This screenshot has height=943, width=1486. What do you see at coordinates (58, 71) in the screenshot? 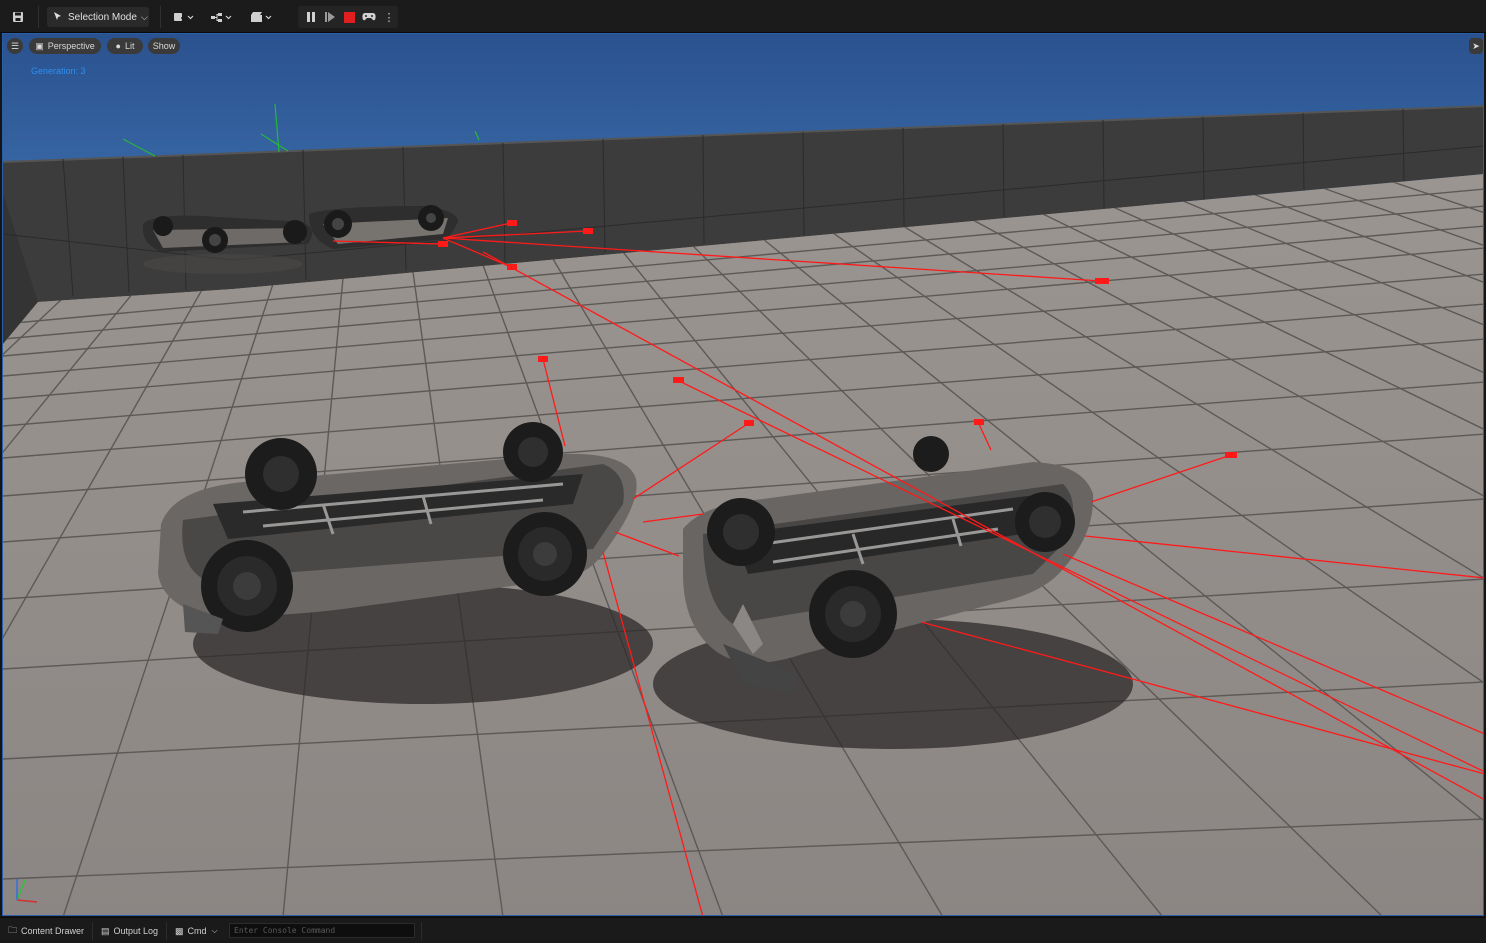
I see `generation-counter: Generation: 3` at bounding box center [58, 71].